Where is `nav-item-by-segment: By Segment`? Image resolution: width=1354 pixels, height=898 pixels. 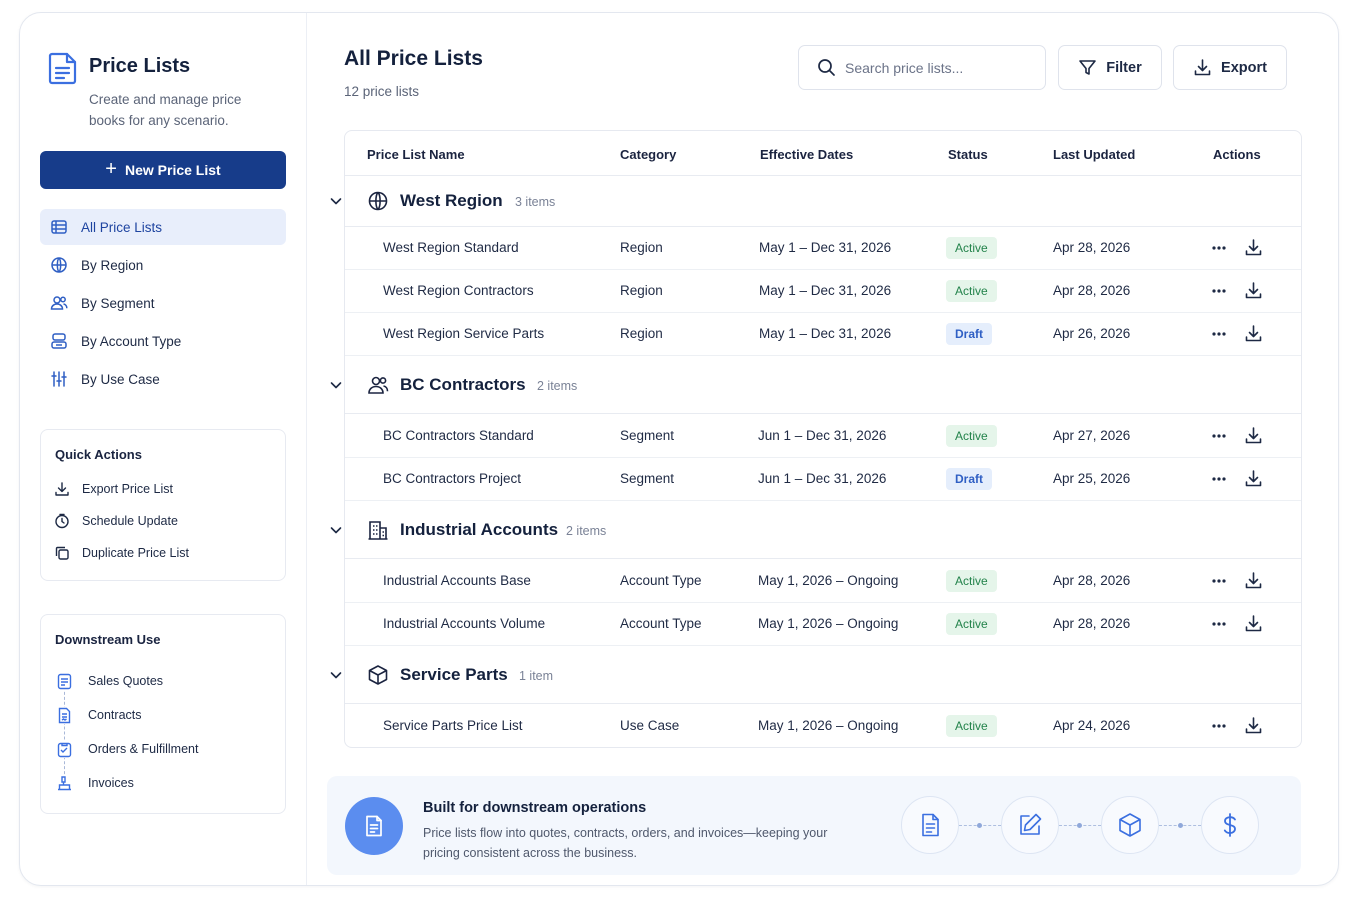
nav-item-by-segment: By Segment is located at coordinates (163, 303).